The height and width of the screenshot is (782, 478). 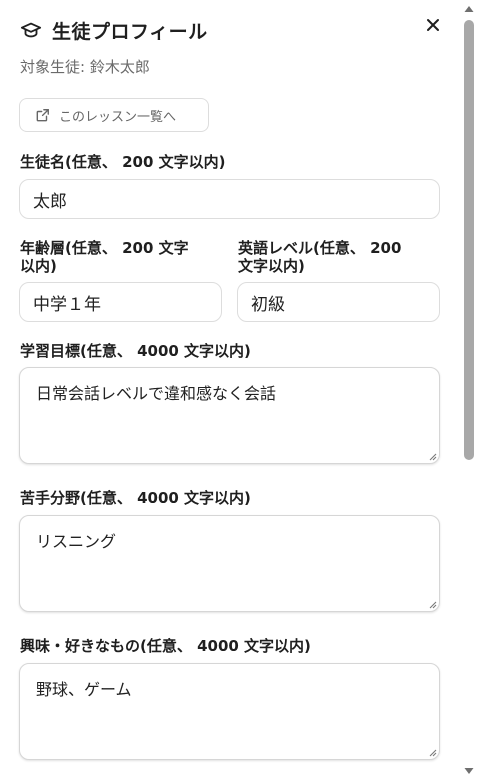 What do you see at coordinates (135, 351) in the screenshot?
I see `learning-goal-label: 学習目標(任意、 4000 文字以内)` at bounding box center [135, 351].